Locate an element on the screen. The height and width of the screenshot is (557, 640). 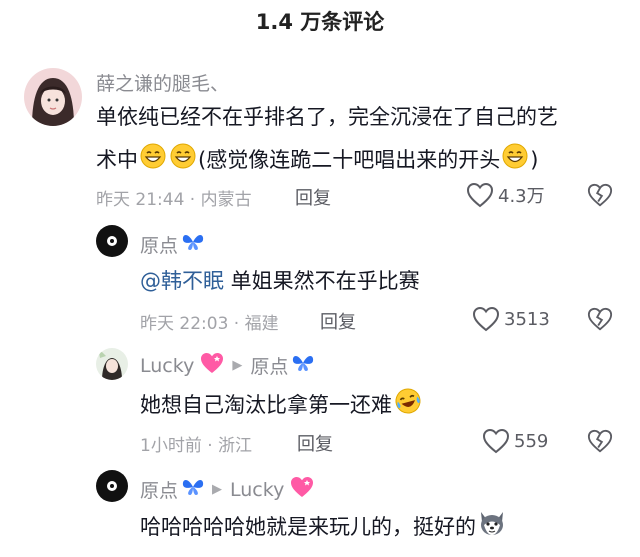
like-count: 559 is located at coordinates (531, 441).